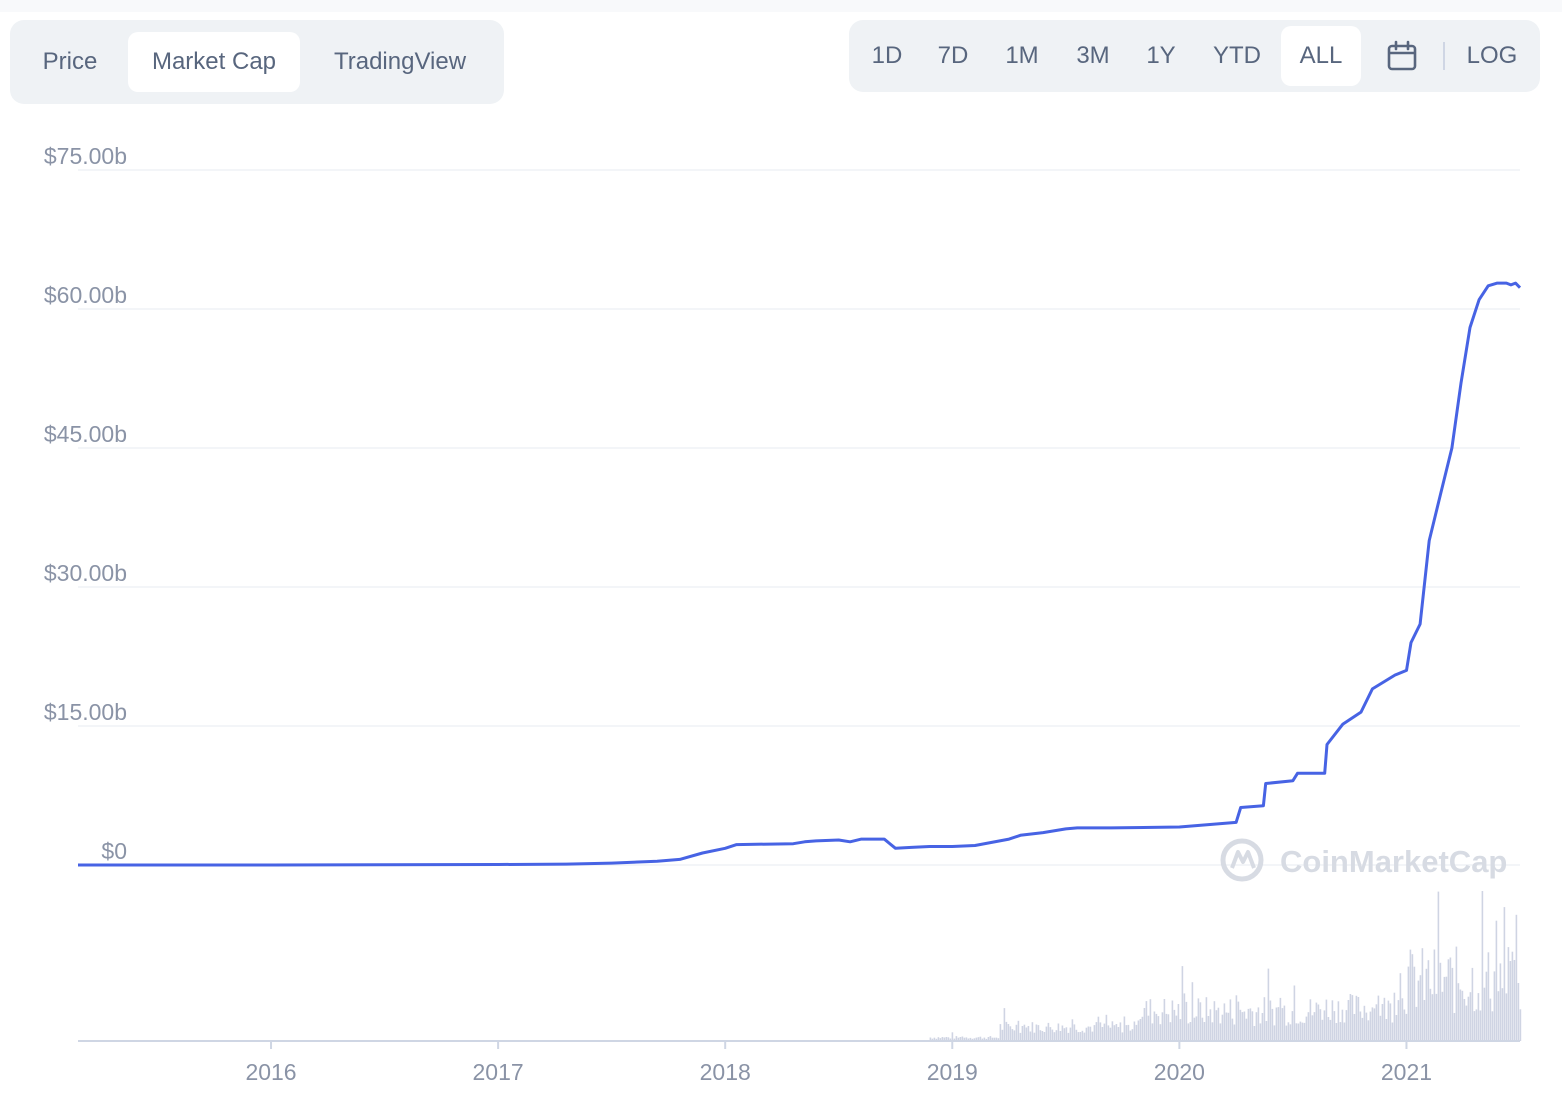 This screenshot has width=1562, height=1102. I want to click on x-tick-label: 2018, so click(725, 1072).